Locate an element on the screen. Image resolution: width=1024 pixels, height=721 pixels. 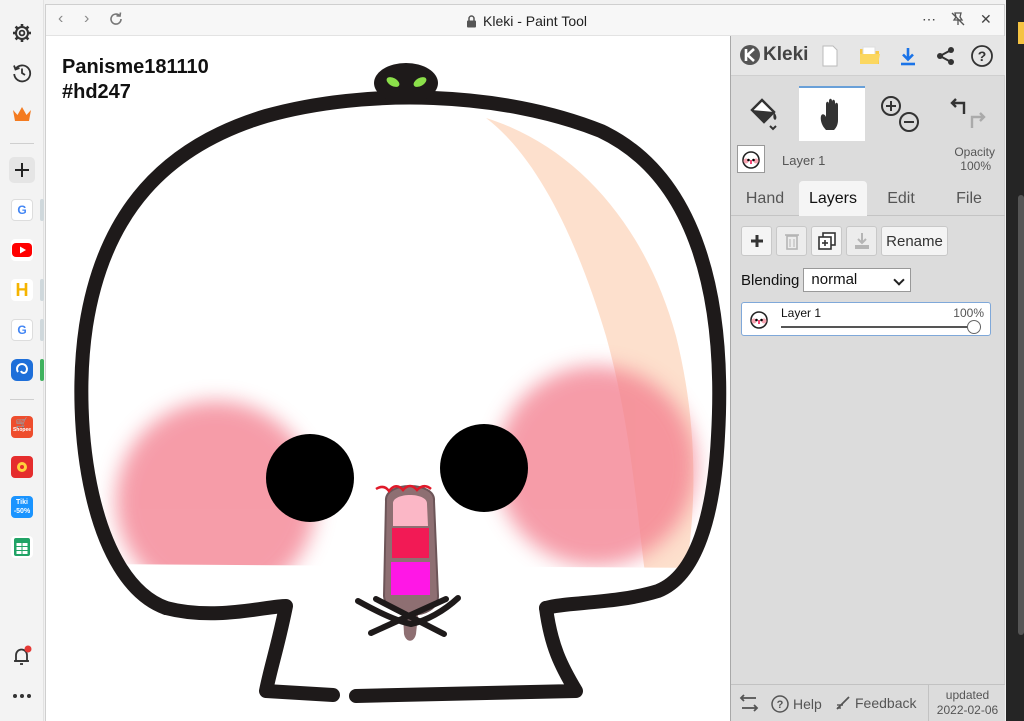
blending-select: normal is located at coordinates (857, 280).